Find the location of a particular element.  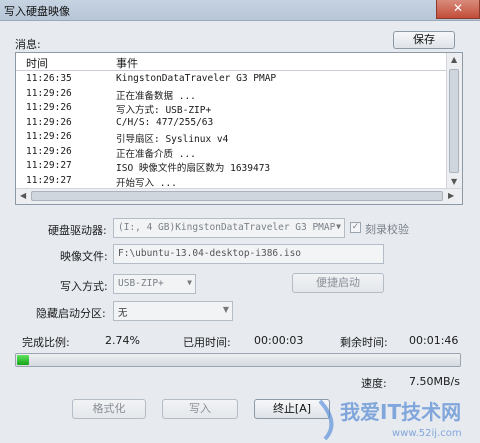

messages-label: 消息: is located at coordinates (28, 44).